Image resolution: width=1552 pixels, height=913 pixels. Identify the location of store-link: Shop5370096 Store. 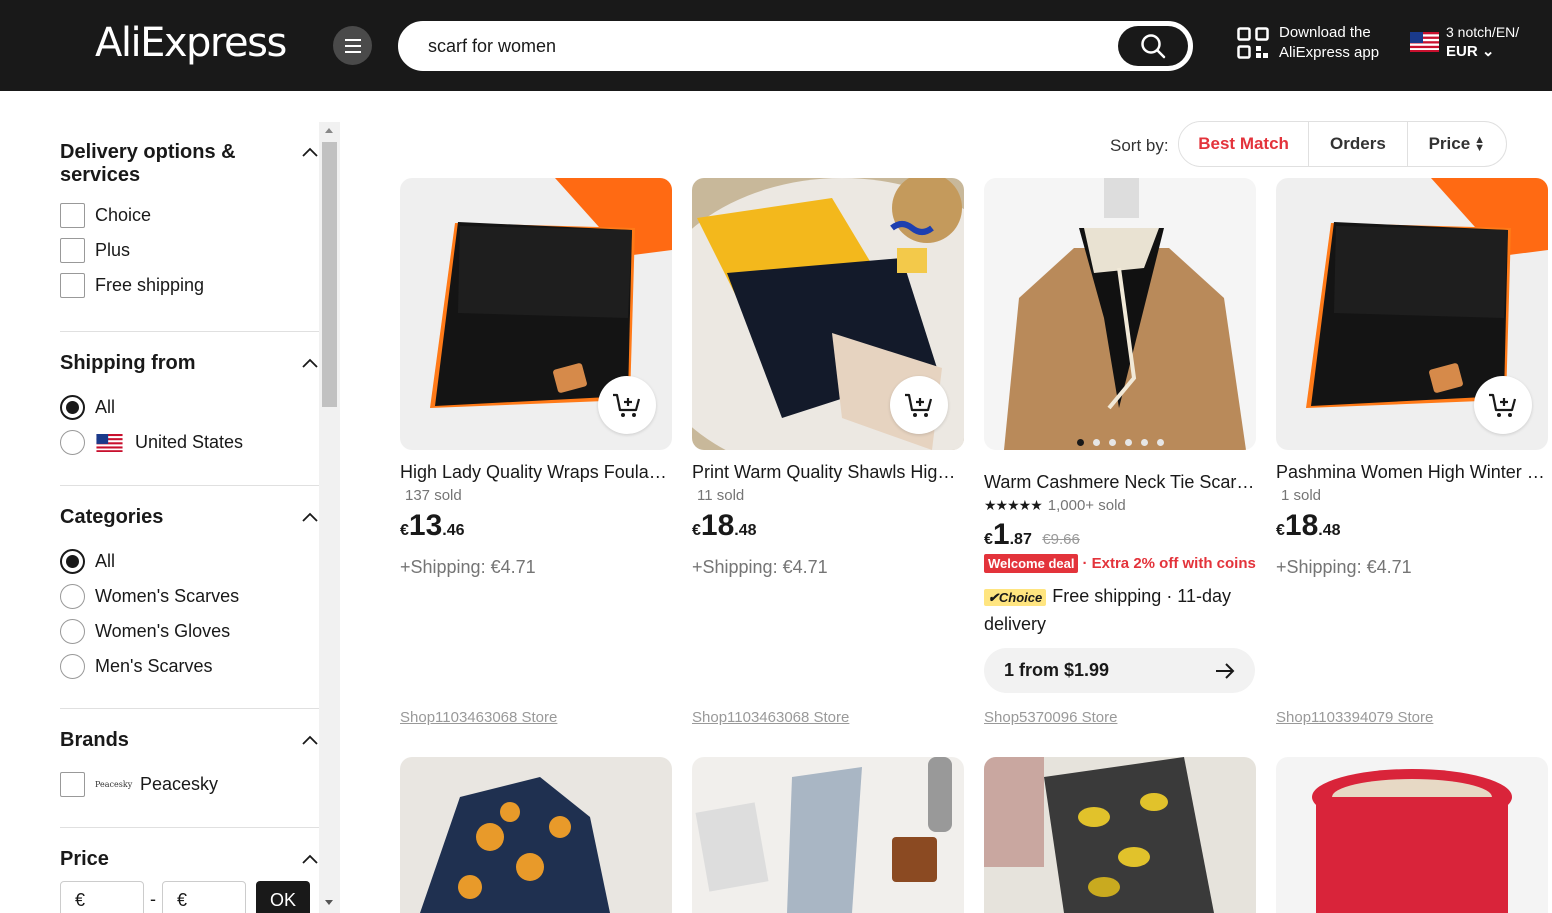
(1050, 717).